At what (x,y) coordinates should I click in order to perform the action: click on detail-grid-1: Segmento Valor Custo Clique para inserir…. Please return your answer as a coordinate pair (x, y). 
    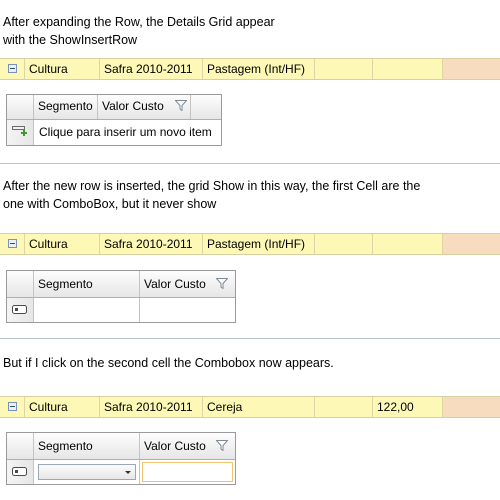
    Looking at the image, I should click on (114, 120).